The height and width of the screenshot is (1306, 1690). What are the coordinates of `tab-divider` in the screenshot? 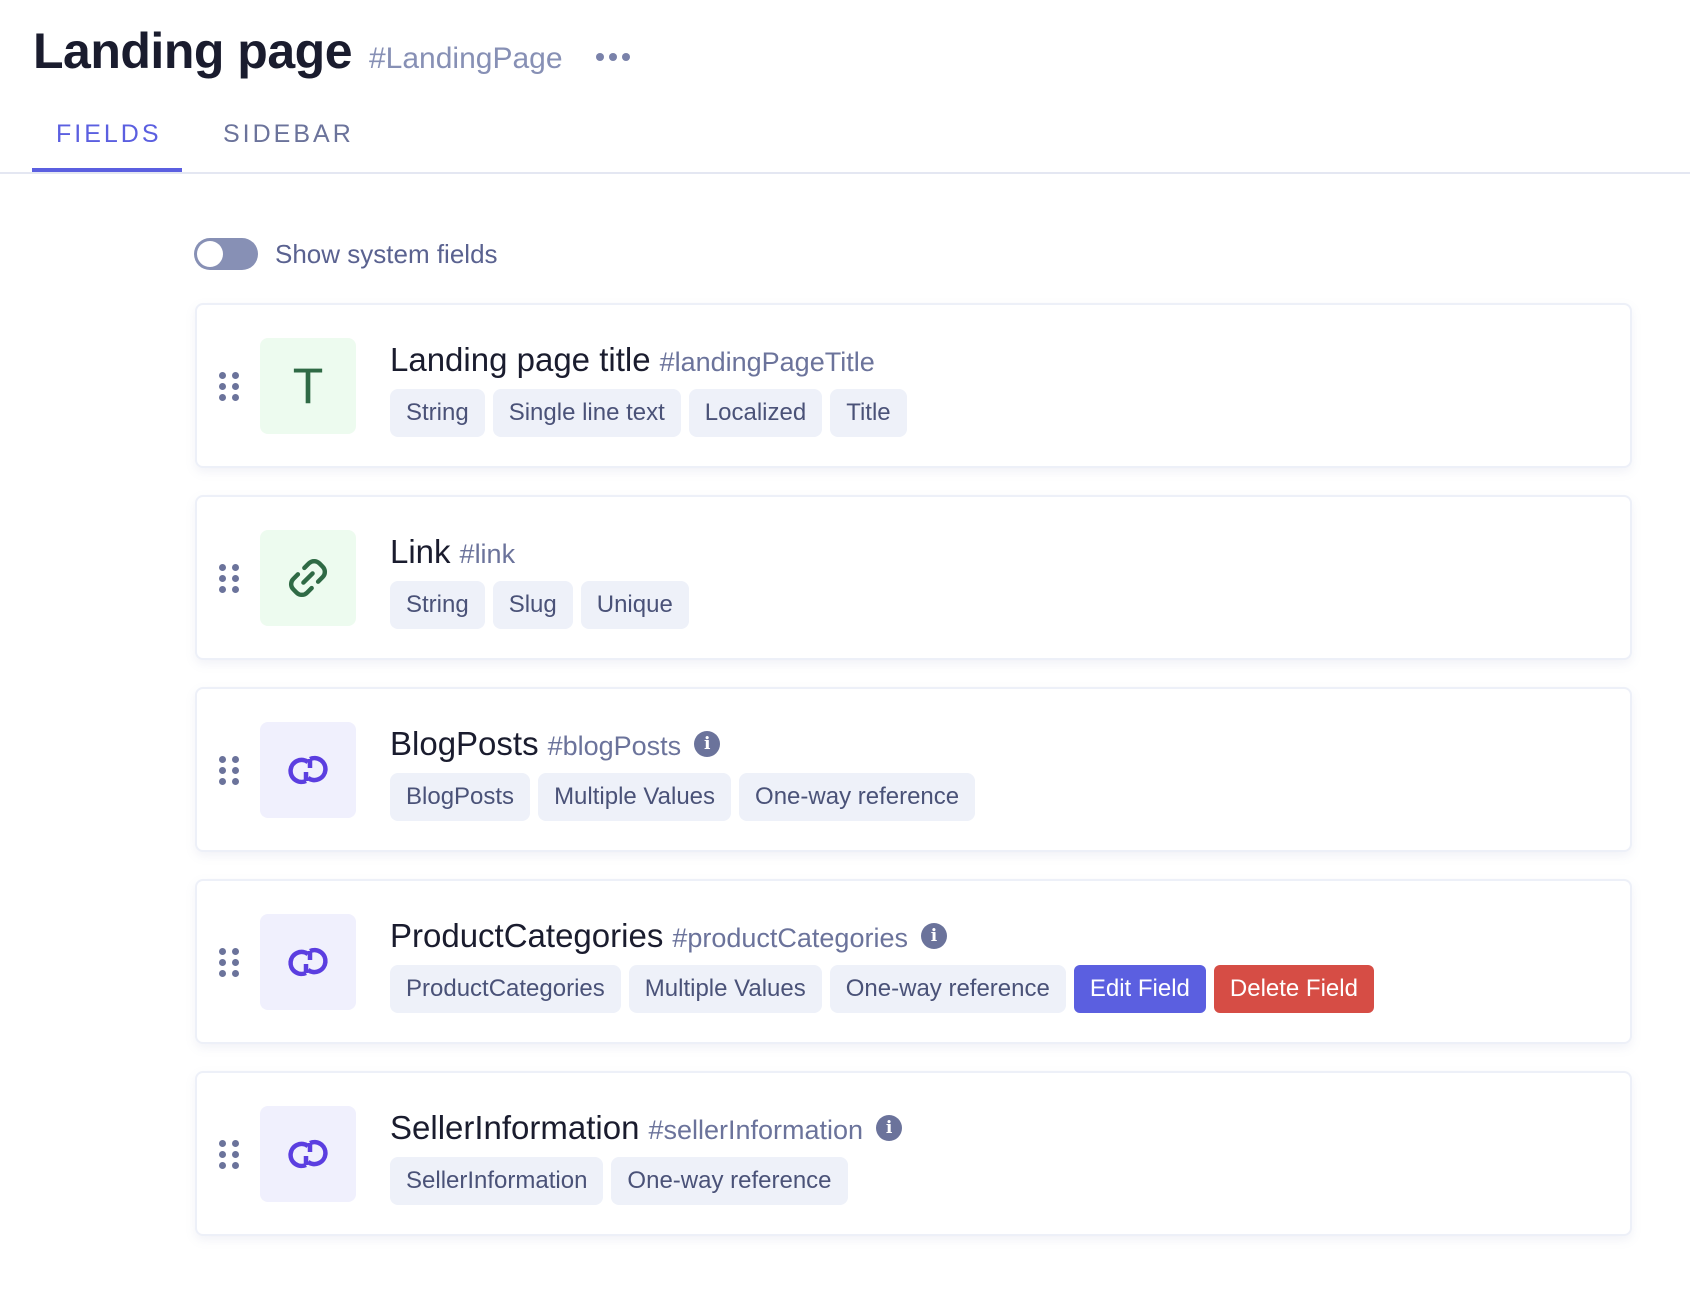 It's located at (845, 173).